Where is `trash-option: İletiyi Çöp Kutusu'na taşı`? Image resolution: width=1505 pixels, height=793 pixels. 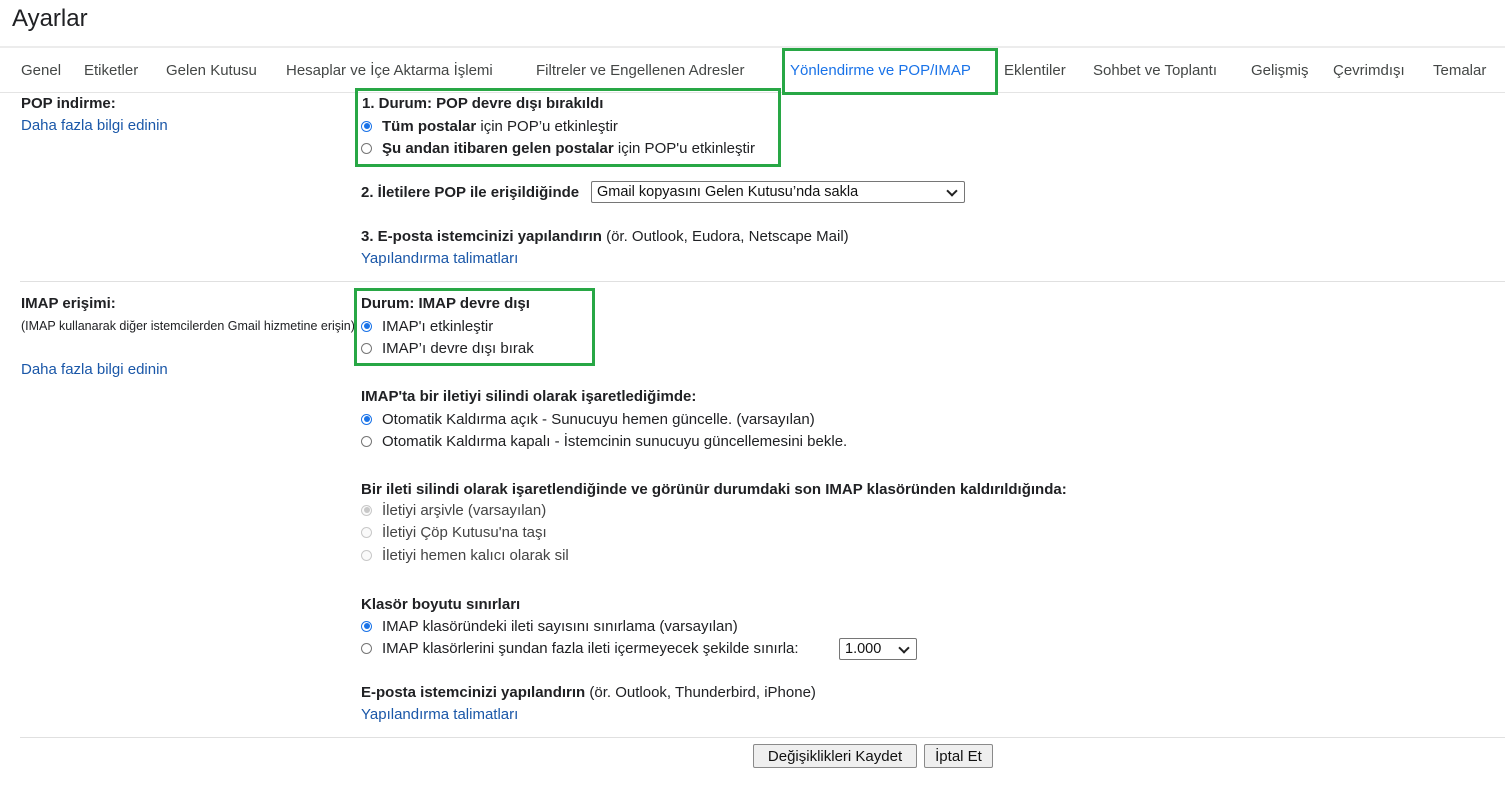 trash-option: İletiyi Çöp Kutusu'na taşı is located at coordinates (453, 532).